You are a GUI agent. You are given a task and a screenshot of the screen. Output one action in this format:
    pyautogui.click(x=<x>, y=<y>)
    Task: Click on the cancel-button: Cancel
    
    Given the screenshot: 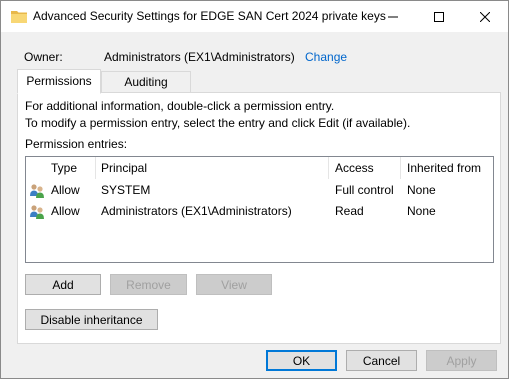 What is the action you would take?
    pyautogui.click(x=381, y=360)
    